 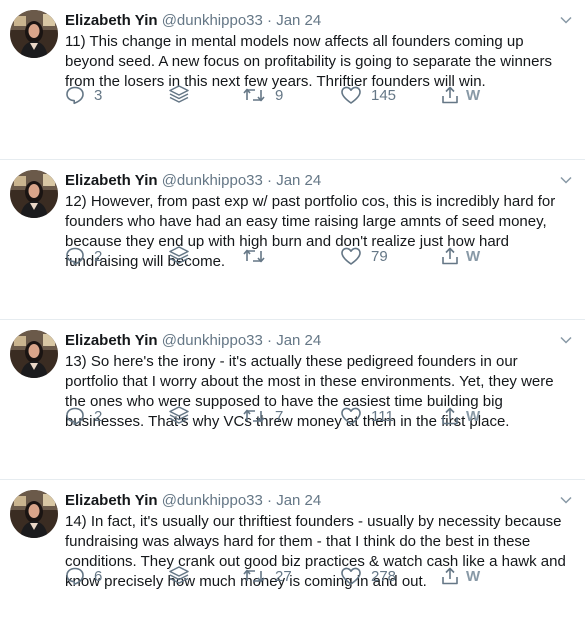 I want to click on like-count: 79, so click(x=379, y=256).